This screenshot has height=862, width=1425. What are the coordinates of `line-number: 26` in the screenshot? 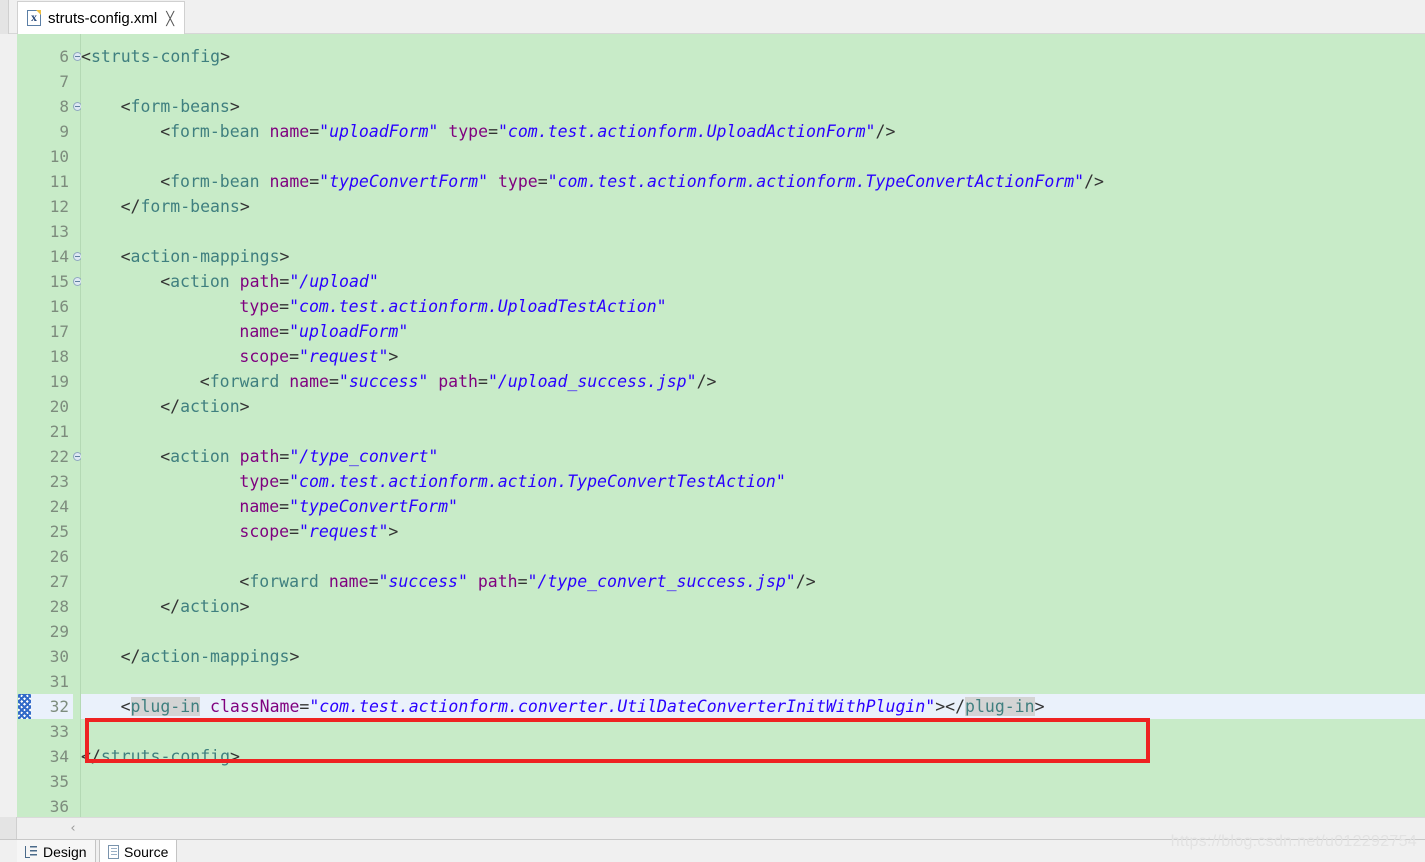 It's located at (59, 556).